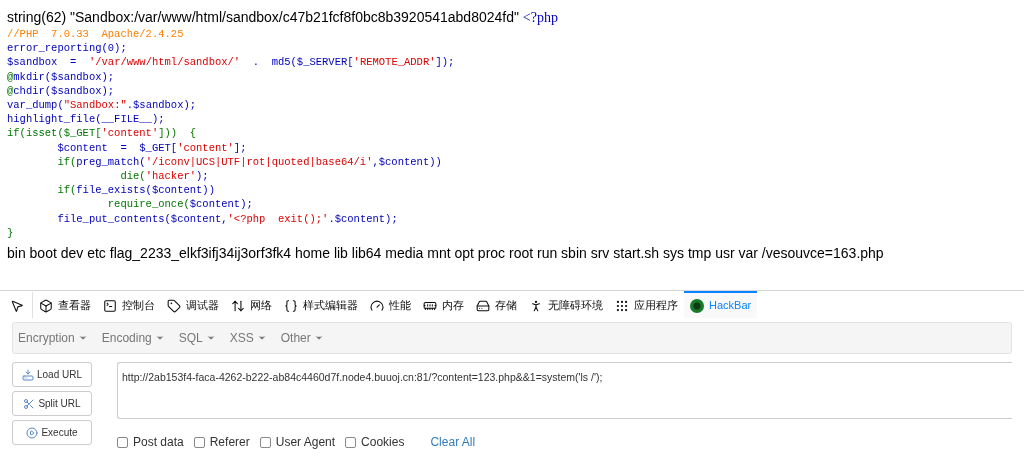  What do you see at coordinates (129, 304) in the screenshot?
I see `devtools-tab: 控制台` at bounding box center [129, 304].